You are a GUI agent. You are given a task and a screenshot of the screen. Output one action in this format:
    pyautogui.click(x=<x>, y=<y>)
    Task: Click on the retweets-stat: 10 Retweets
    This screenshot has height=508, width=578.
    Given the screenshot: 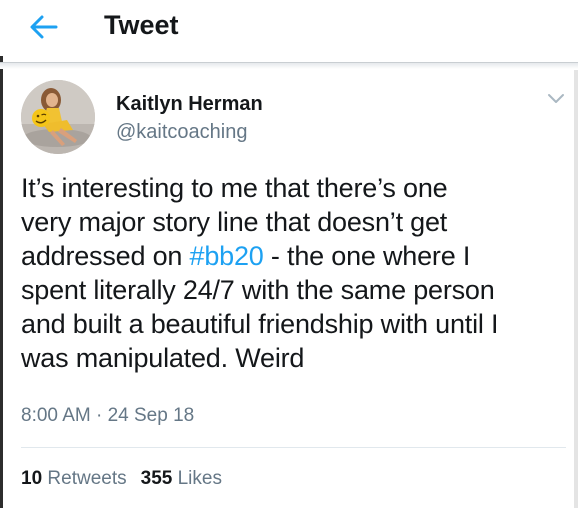 What is the action you would take?
    pyautogui.click(x=74, y=479)
    